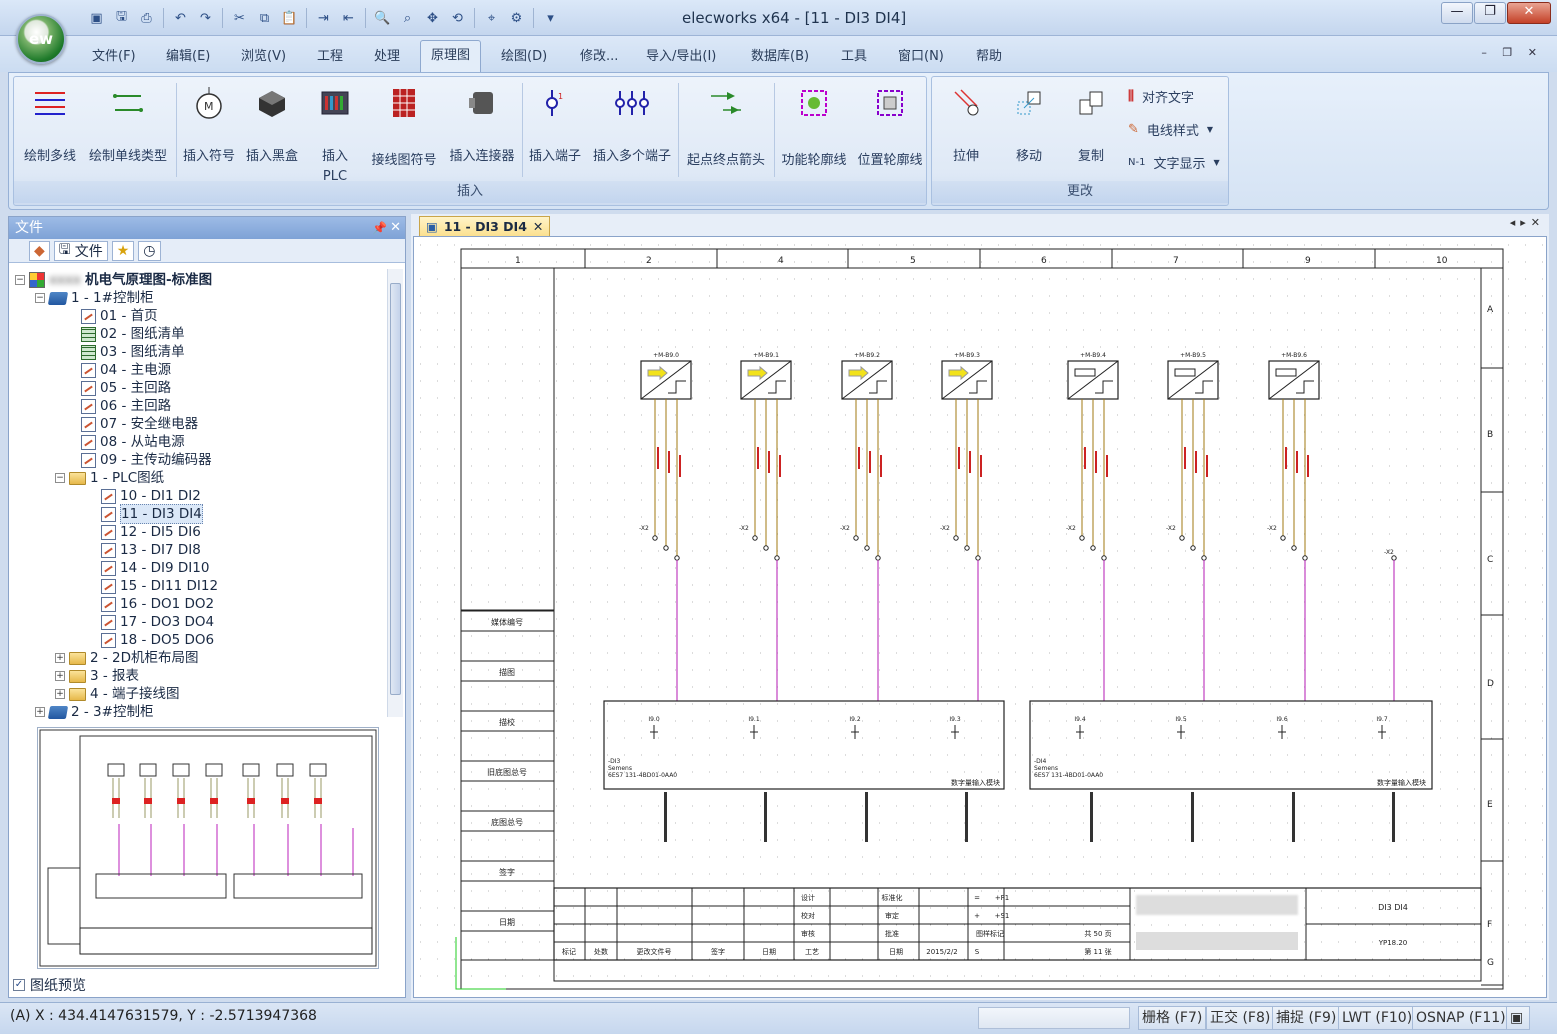  I want to click on tree-item: 12 - DI5 DI6, so click(144, 532).